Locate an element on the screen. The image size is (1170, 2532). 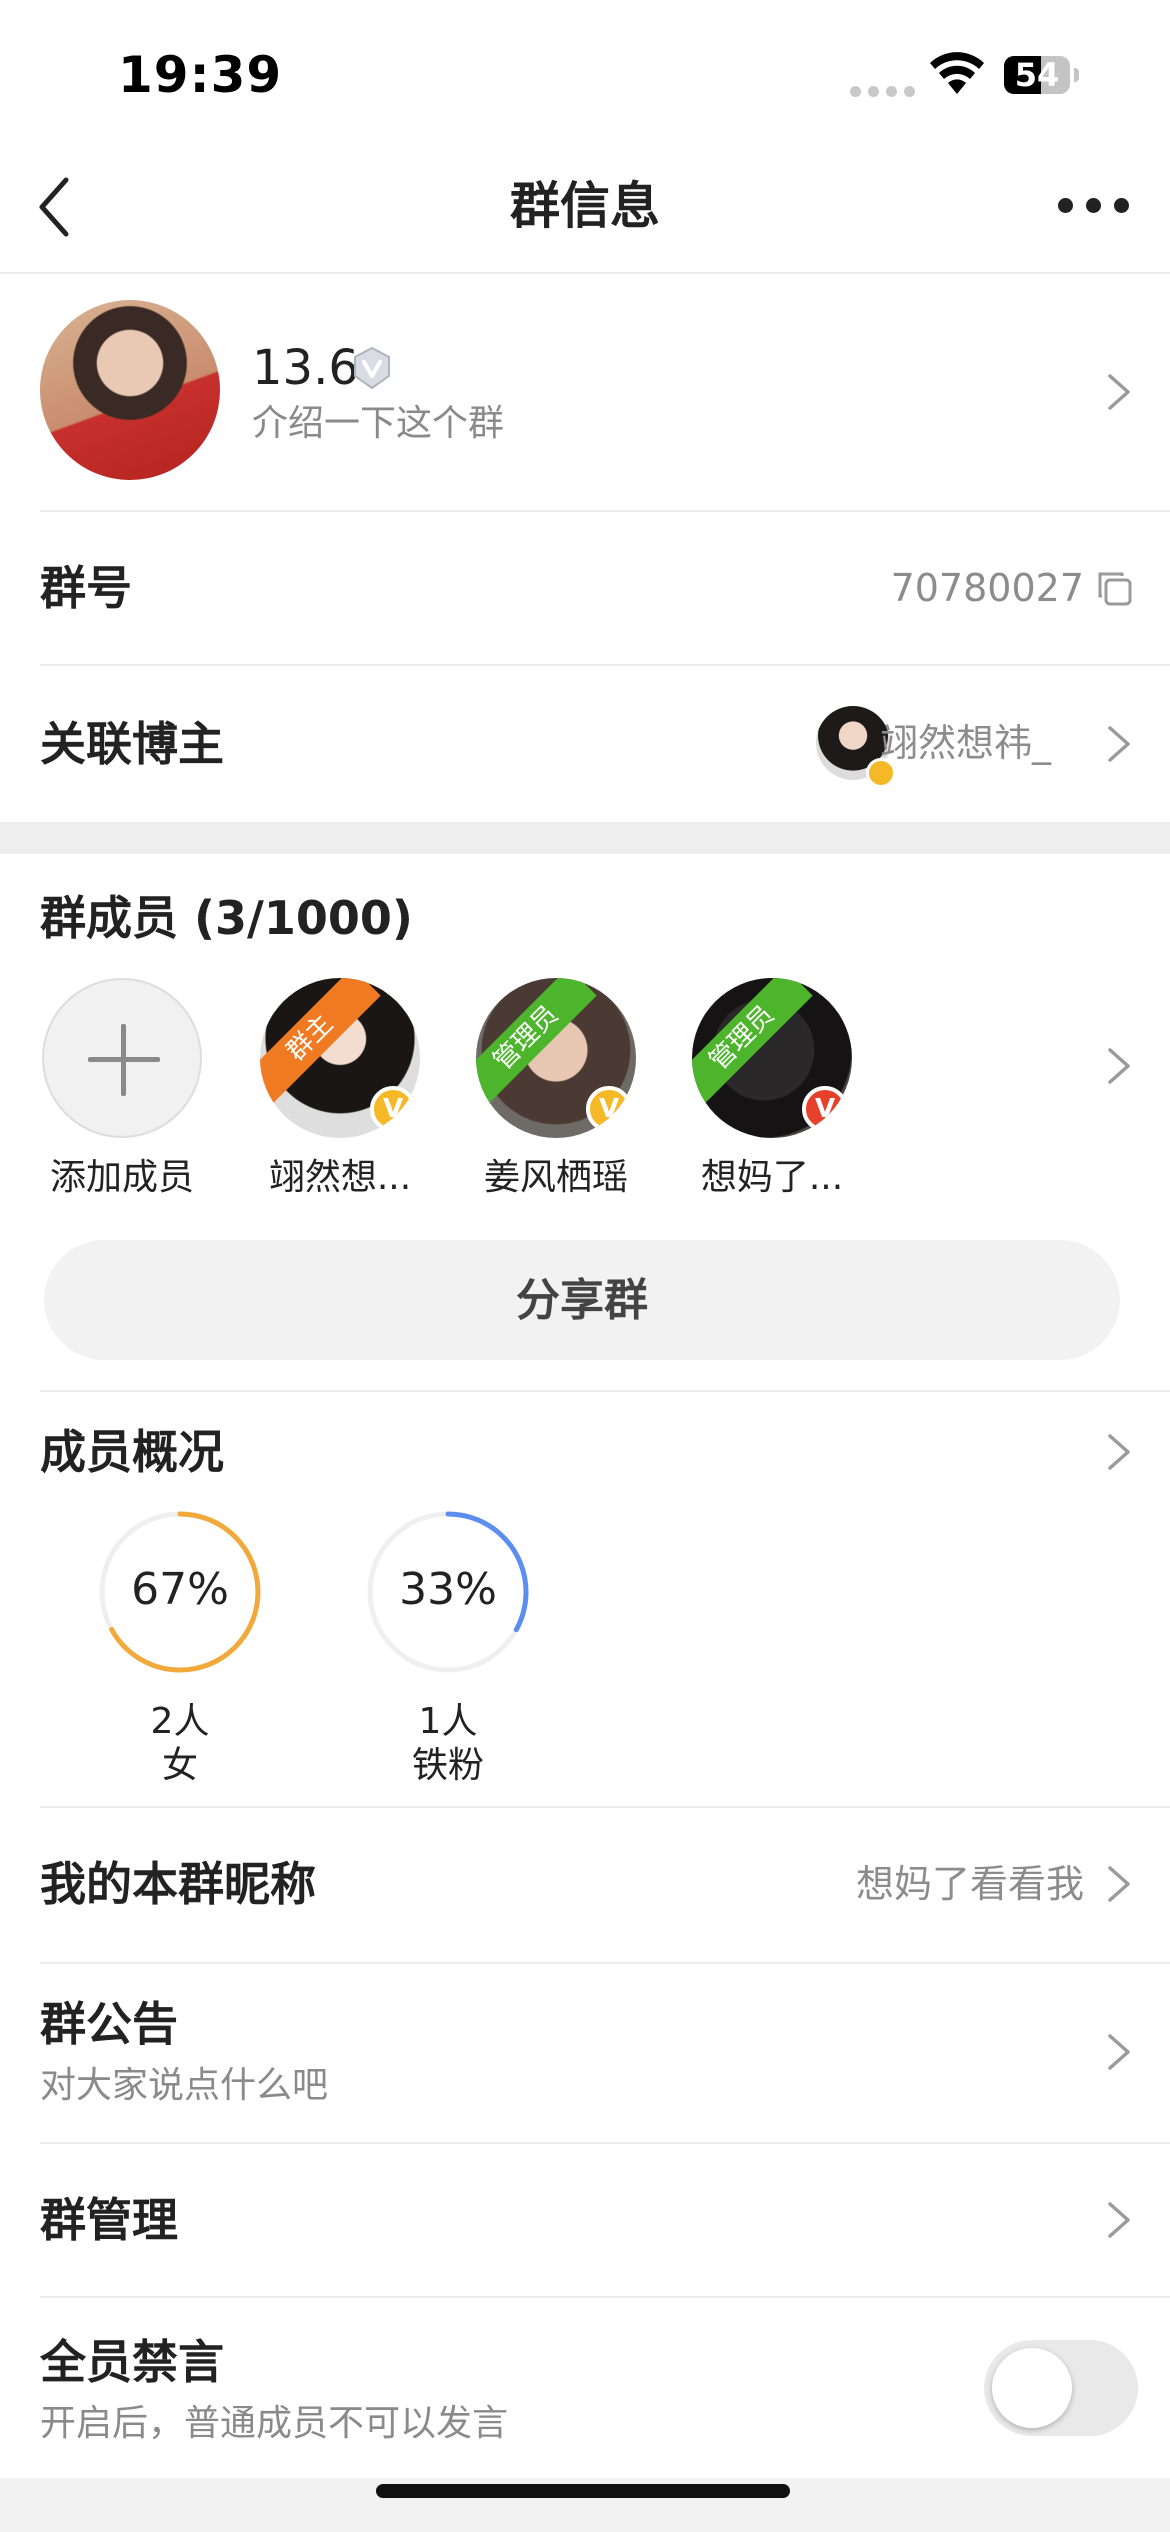
group-intro: 介绍一下这个群 is located at coordinates (378, 423).